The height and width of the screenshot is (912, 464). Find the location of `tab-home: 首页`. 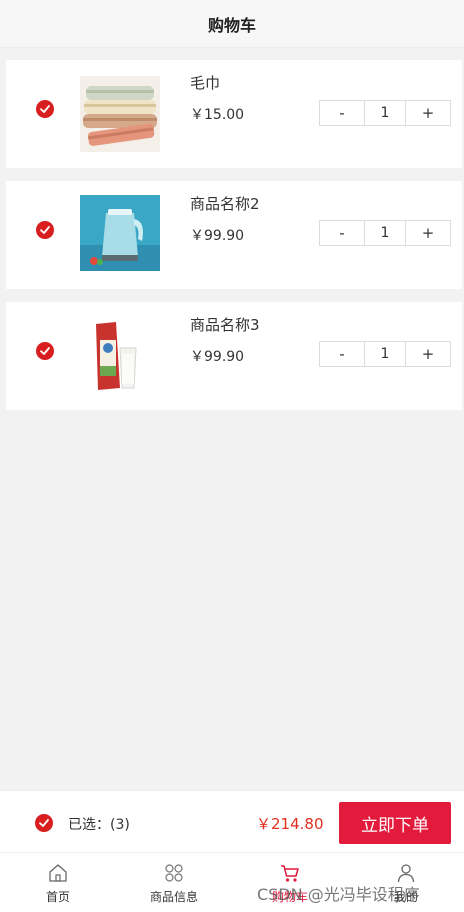

tab-home: 首页 is located at coordinates (58, 882).